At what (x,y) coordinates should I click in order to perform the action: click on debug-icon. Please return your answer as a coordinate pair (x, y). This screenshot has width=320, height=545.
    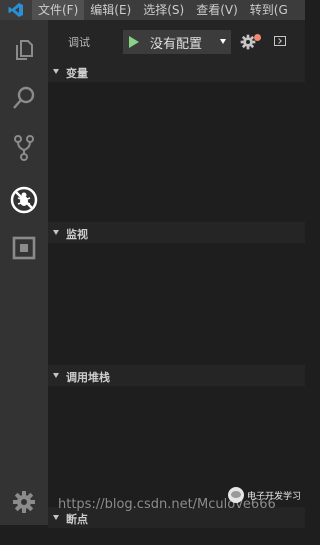
    Looking at the image, I should click on (24, 200).